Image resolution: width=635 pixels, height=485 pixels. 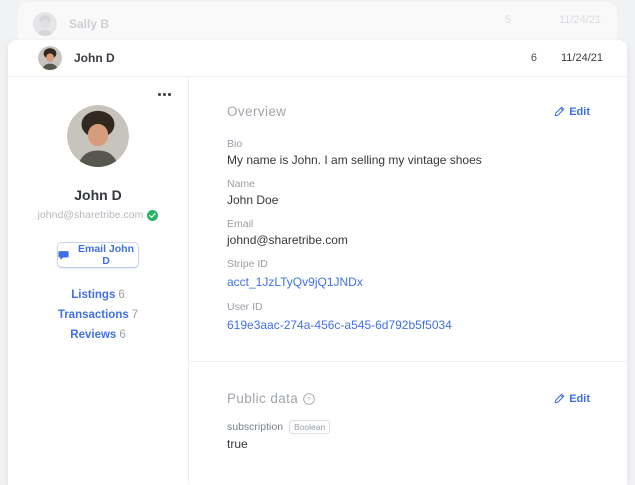 What do you see at coordinates (153, 215) in the screenshot?
I see `verified-check-icon` at bounding box center [153, 215].